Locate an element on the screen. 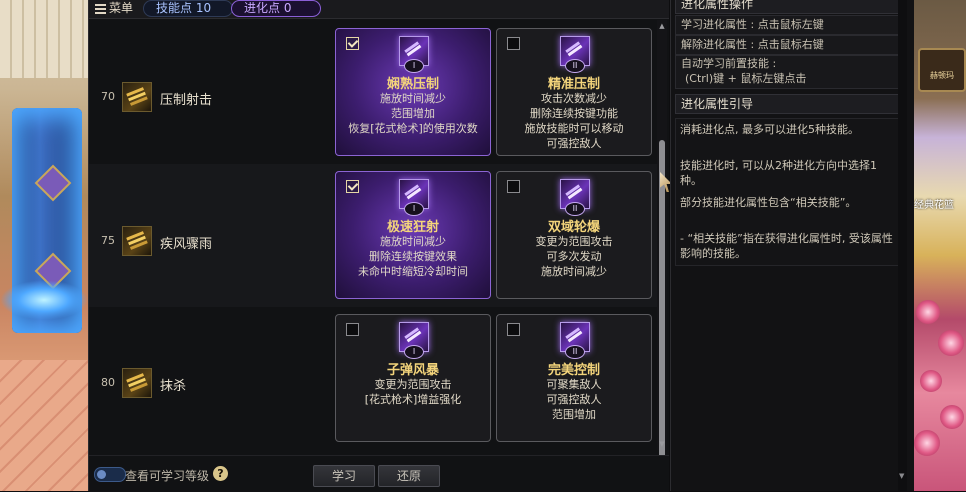 Image resolution: width=966 pixels, height=492 pixels. option-description: 变更为范围攻击 可多次发动 施放时间减少 is located at coordinates (574, 256).